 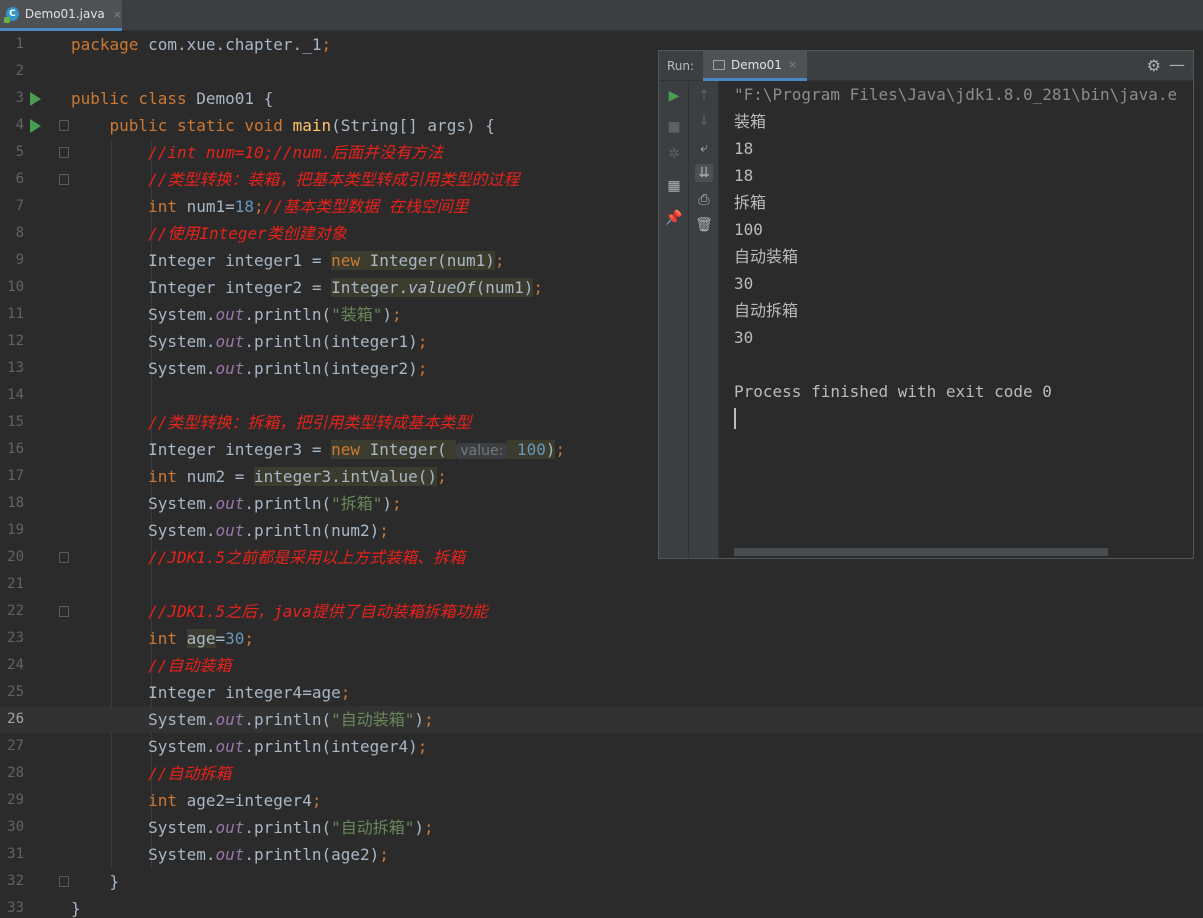 What do you see at coordinates (151, 773) in the screenshot?
I see `code-text: //自动拆箱` at bounding box center [151, 773].